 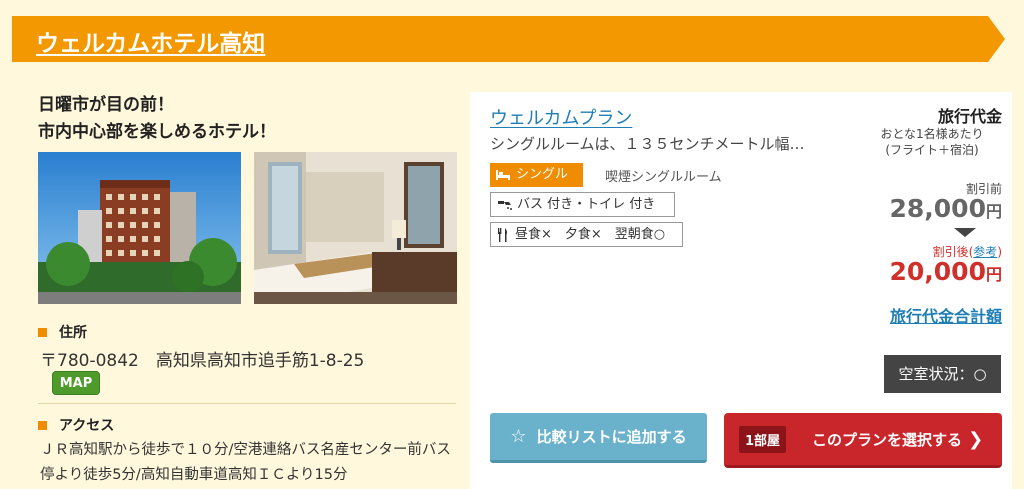 I want to click on map-button: MAP, so click(x=76, y=383).